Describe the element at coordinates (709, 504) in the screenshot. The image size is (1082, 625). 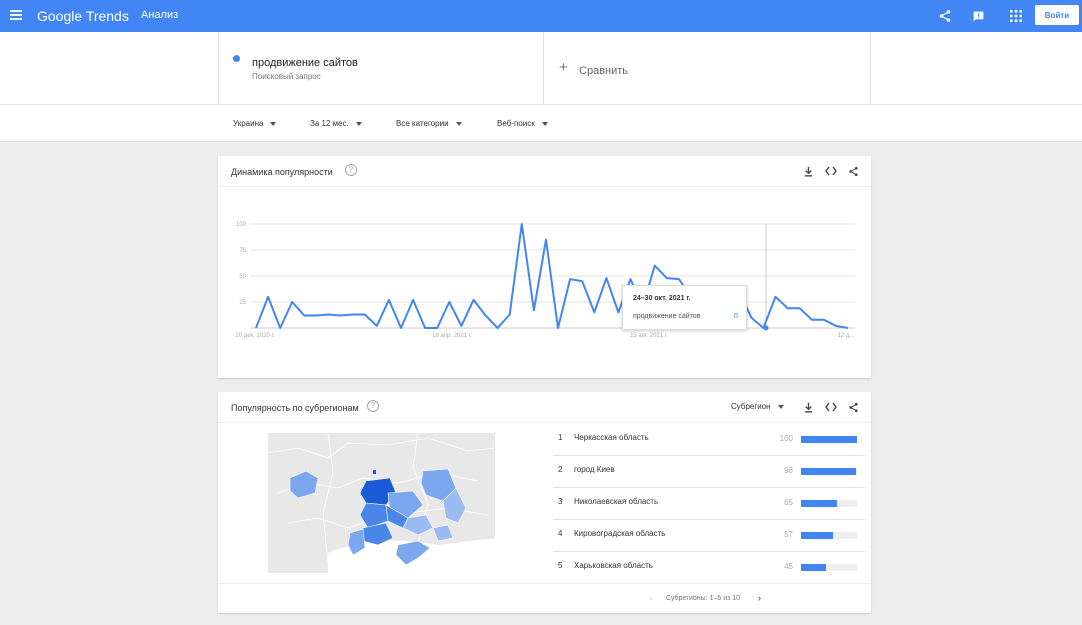
I see `list-item: 3 Николаевская область 65` at that location.